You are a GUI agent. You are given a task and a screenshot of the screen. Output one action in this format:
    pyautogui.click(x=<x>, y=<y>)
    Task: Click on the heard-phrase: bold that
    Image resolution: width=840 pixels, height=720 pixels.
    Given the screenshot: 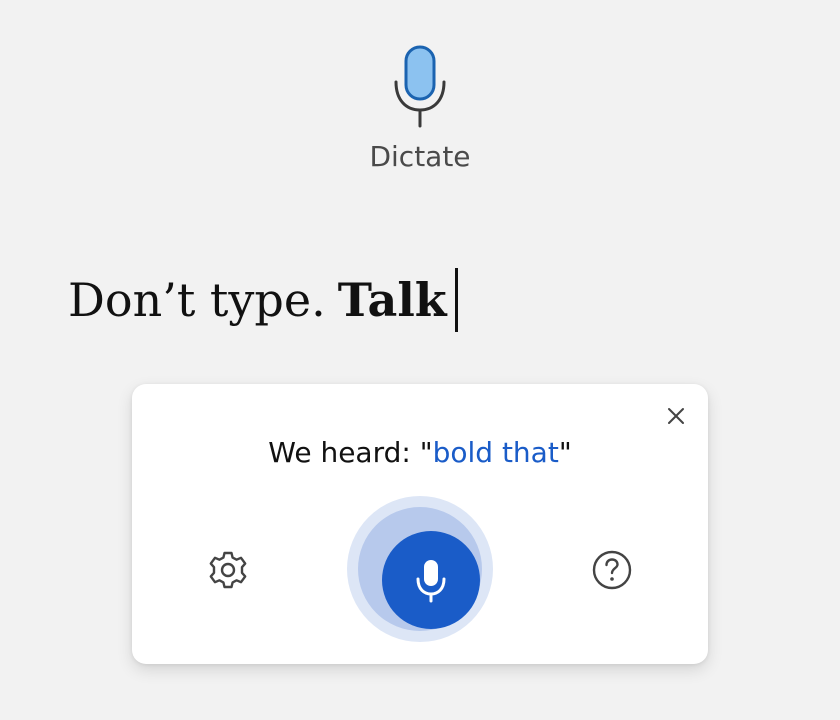 What is the action you would take?
    pyautogui.click(x=495, y=452)
    